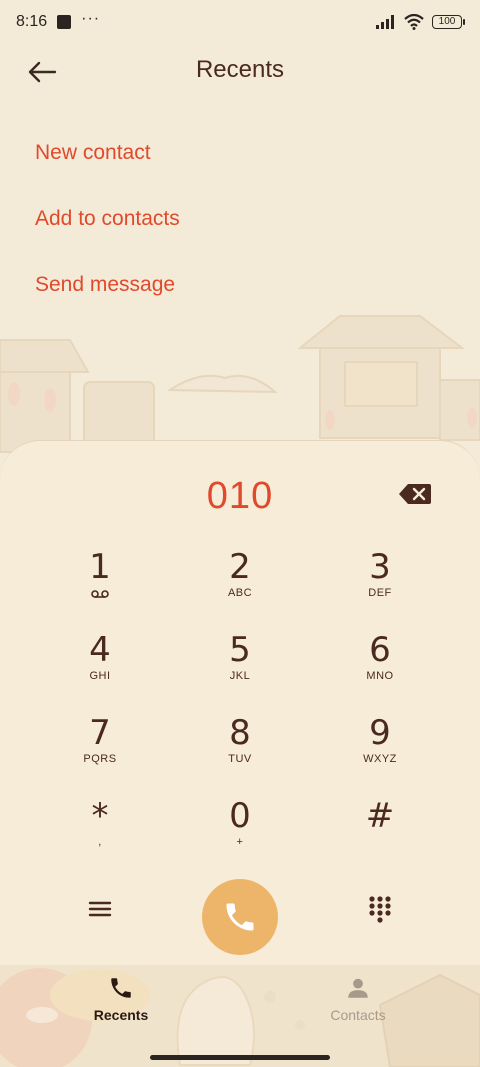 The height and width of the screenshot is (1067, 480). I want to click on tab-recents: Recents, so click(121, 999).